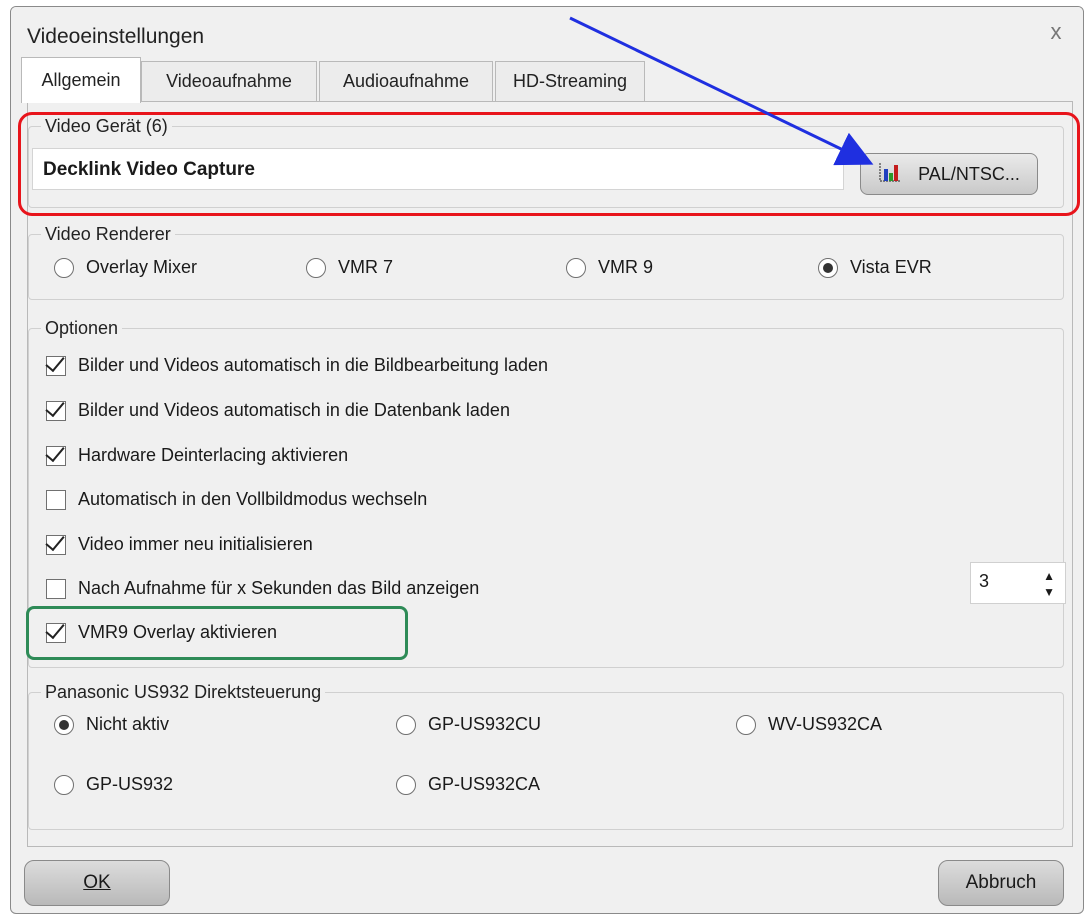 Image resolution: width=1088 pixels, height=920 pixels. I want to click on close-icon: x, so click(1056, 32).